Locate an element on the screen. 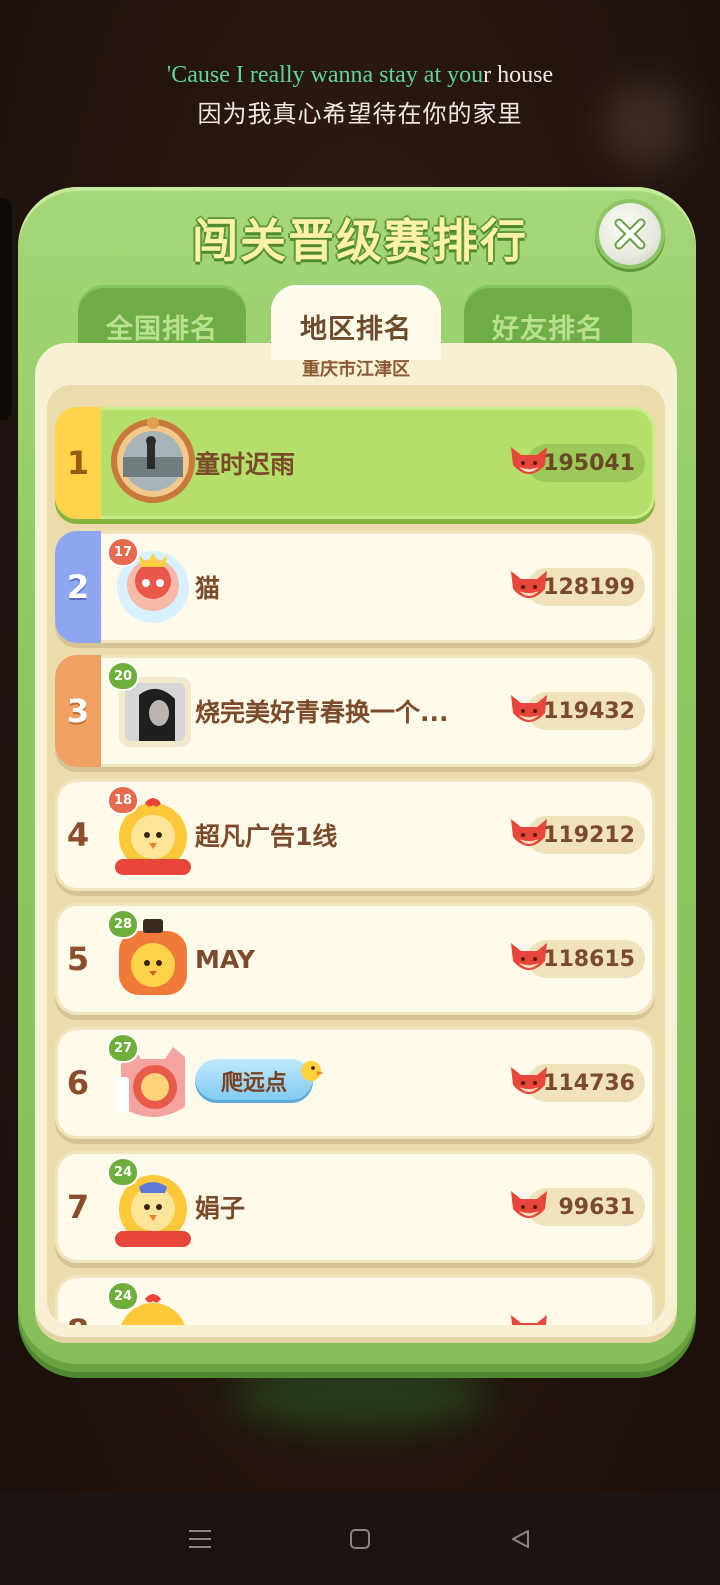 Image resolution: width=720 pixels, height=1585 pixels. close-icon is located at coordinates (630, 234).